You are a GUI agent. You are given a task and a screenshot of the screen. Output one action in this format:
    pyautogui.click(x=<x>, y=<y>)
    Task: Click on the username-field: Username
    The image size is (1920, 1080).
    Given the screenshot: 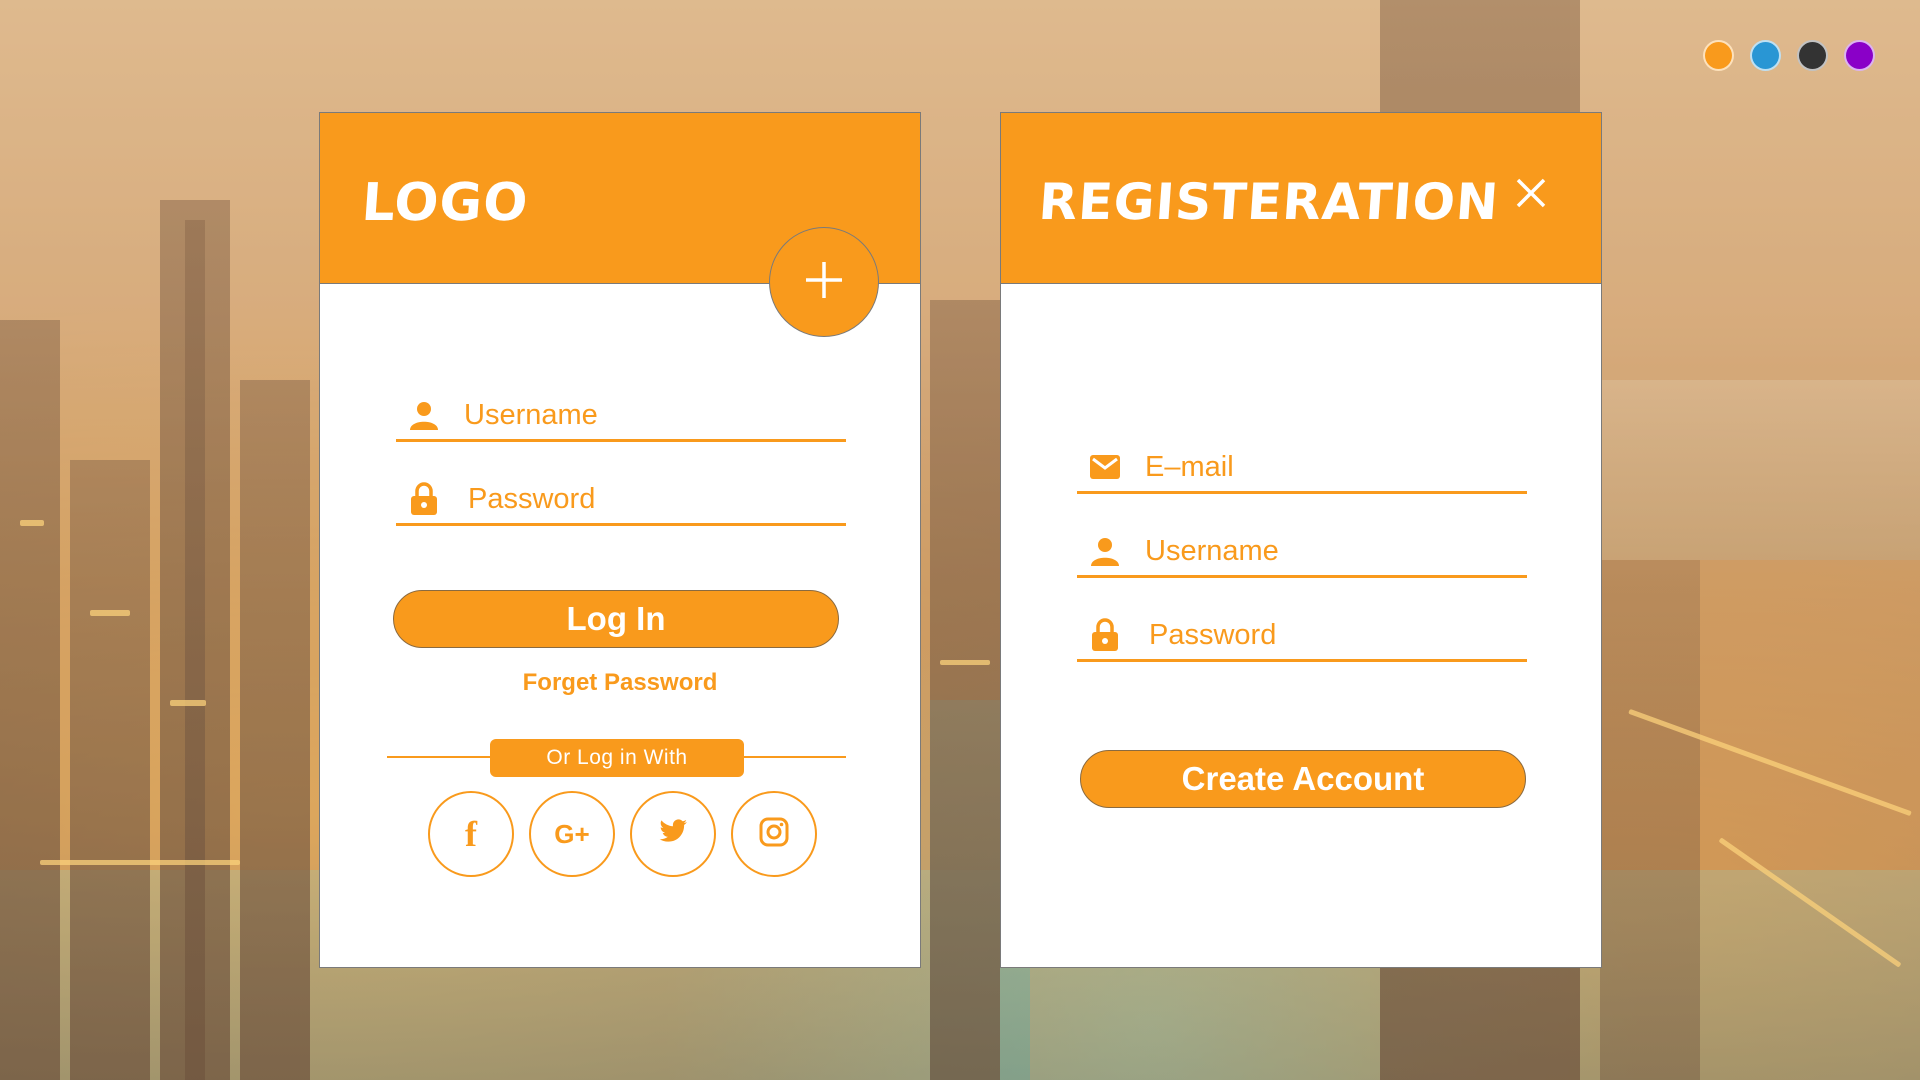 What is the action you would take?
    pyautogui.click(x=621, y=416)
    